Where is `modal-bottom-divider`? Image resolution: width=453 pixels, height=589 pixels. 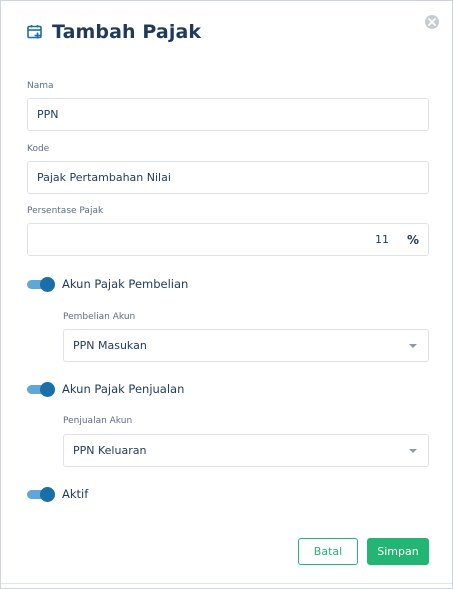
modal-bottom-divider is located at coordinates (226, 583).